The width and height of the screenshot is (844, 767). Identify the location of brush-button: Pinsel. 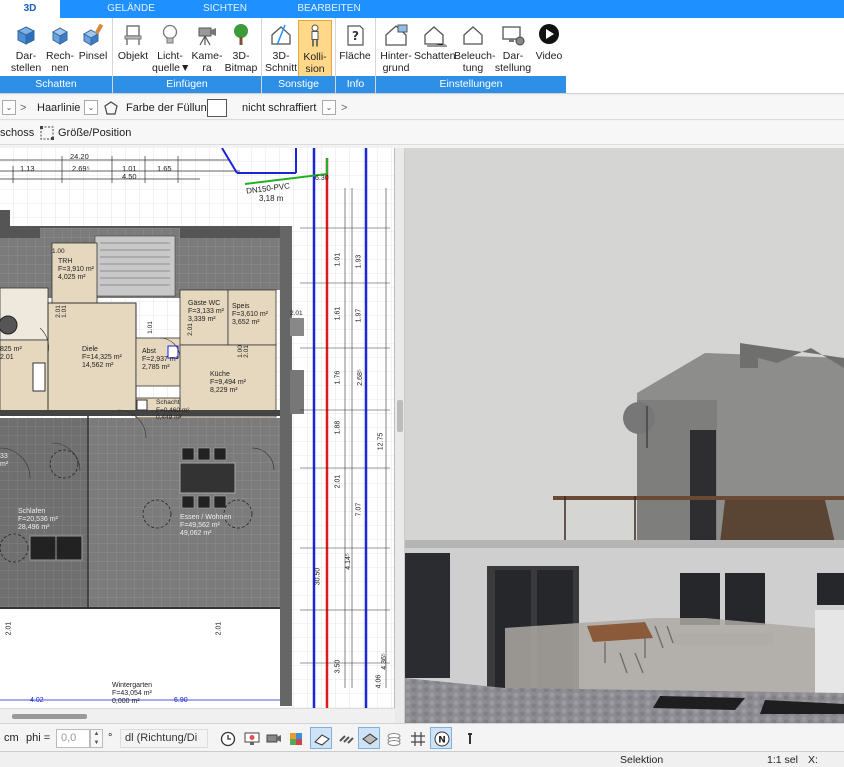
(93, 49).